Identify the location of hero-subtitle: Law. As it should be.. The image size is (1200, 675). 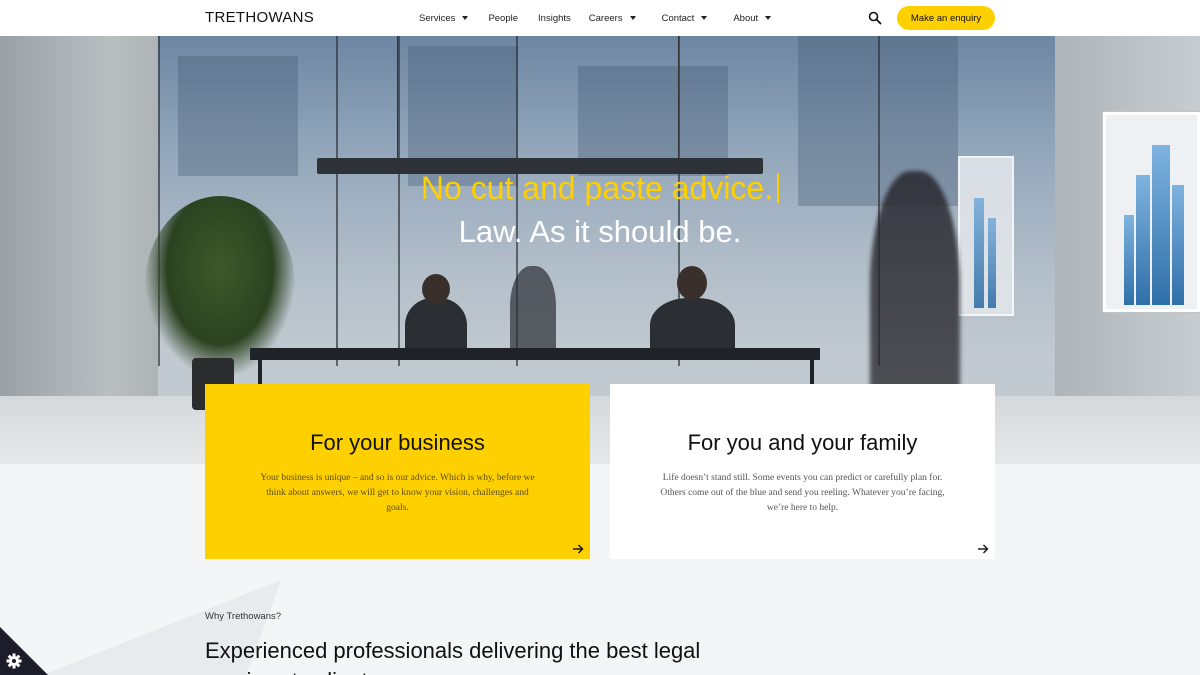
(600, 231).